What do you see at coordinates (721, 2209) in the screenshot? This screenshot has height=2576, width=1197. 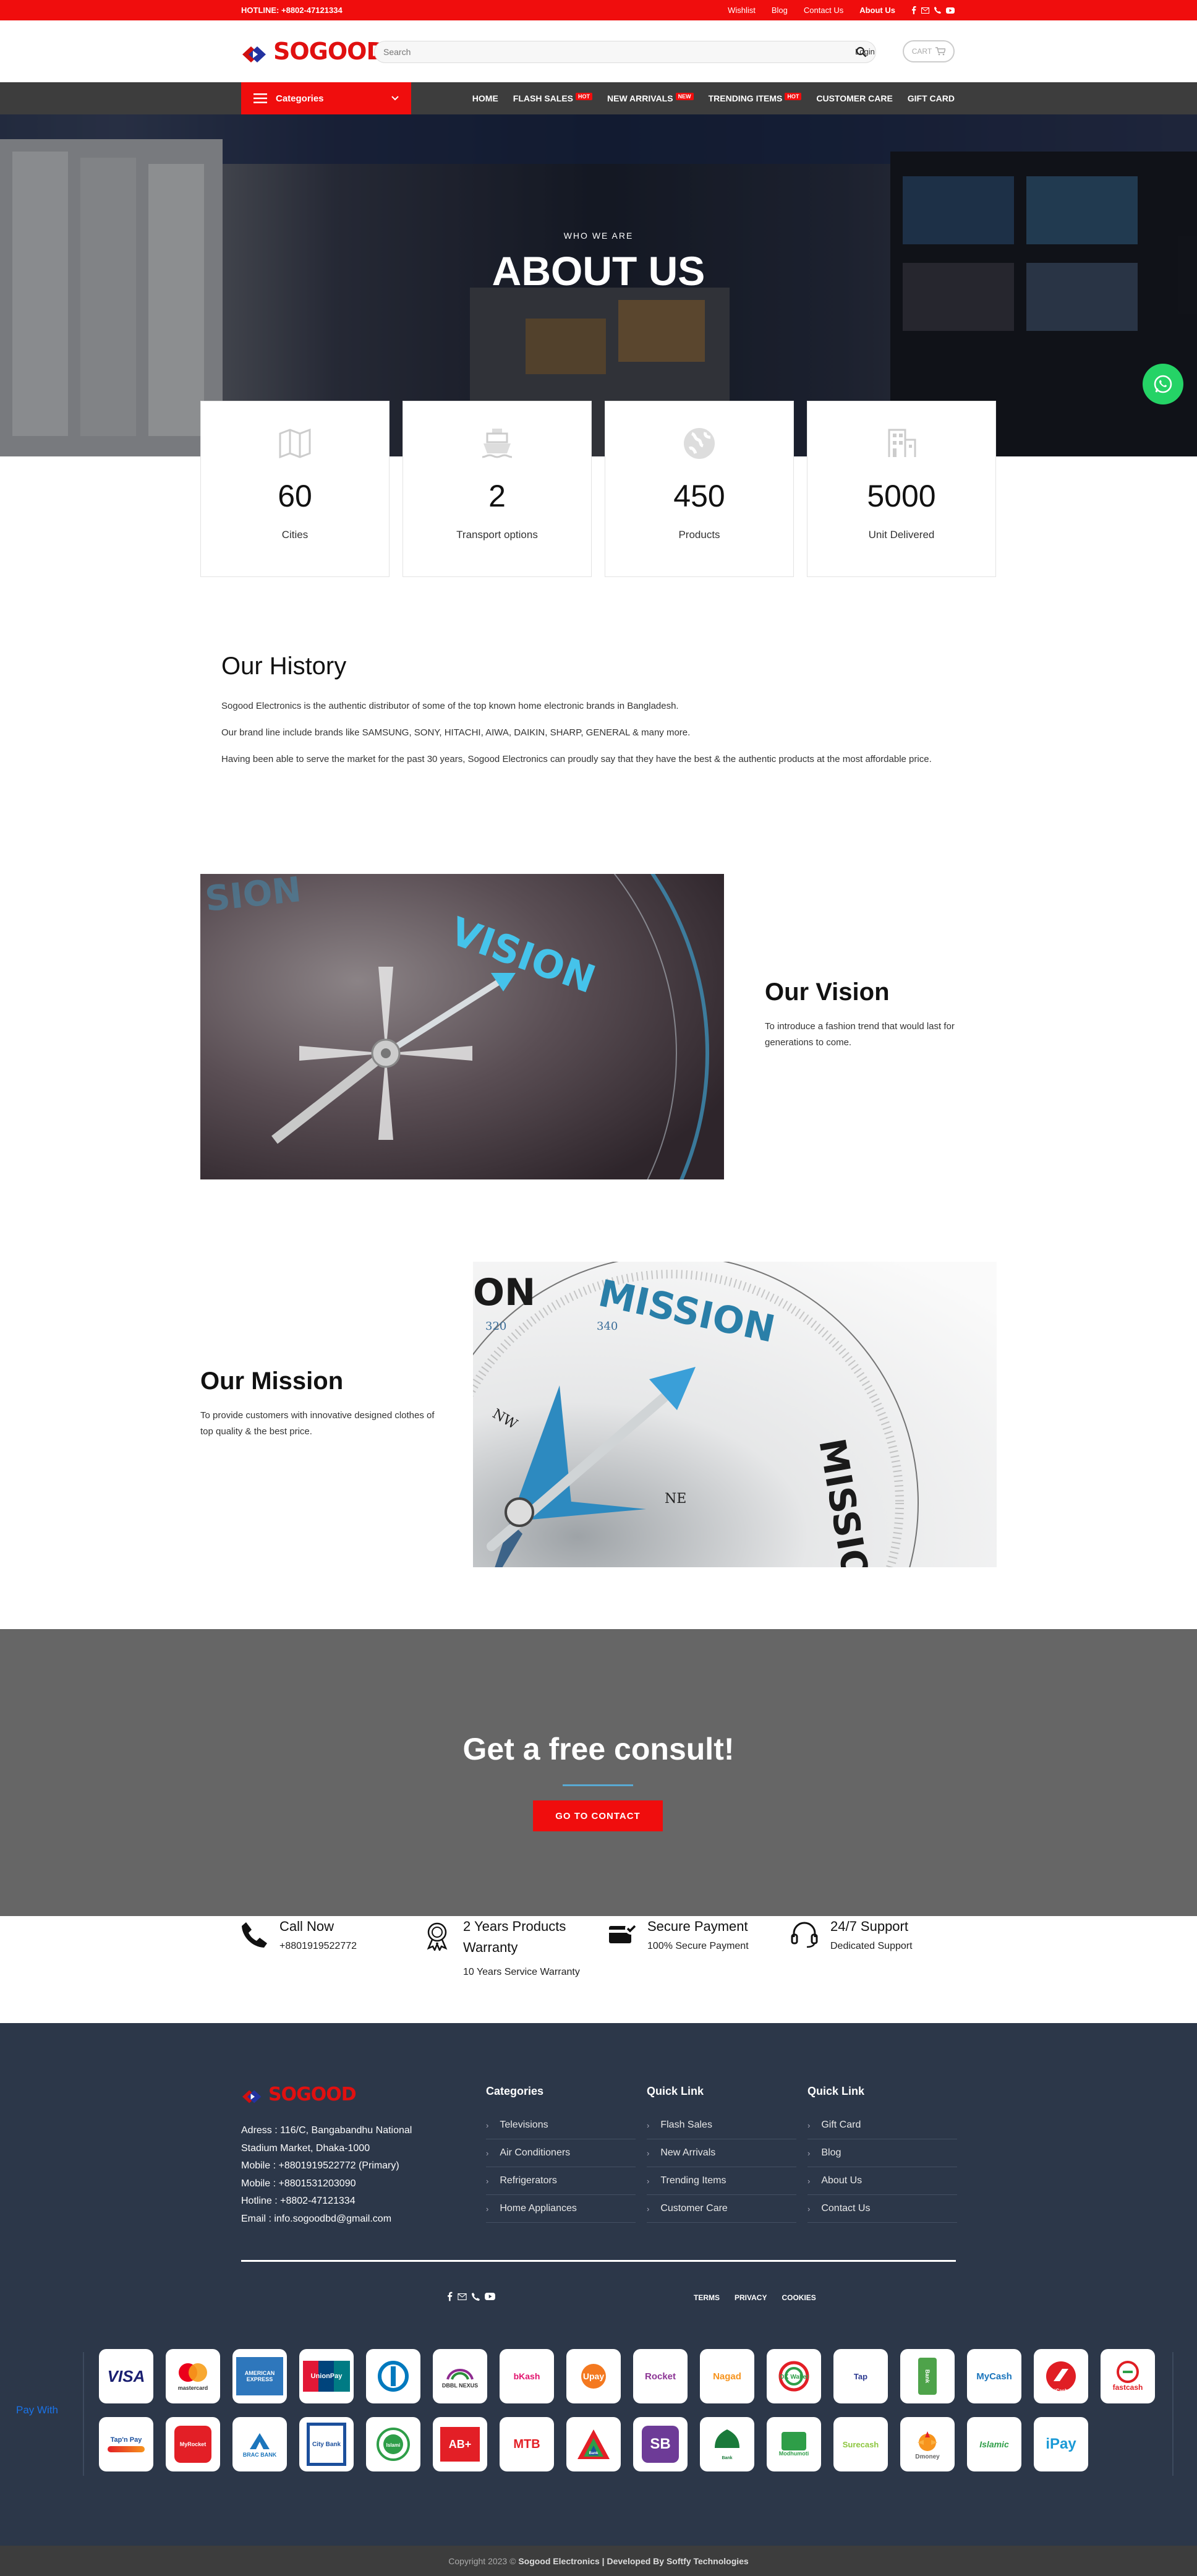 I see `footer-link: › Customer Care` at bounding box center [721, 2209].